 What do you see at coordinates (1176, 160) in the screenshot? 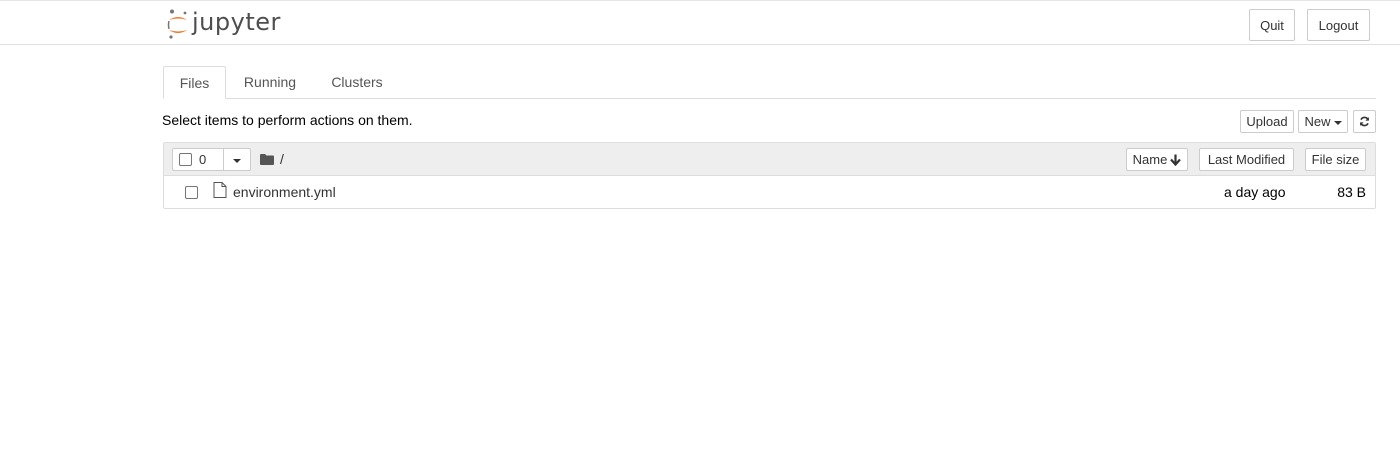
I see `arrow-down-icon` at bounding box center [1176, 160].